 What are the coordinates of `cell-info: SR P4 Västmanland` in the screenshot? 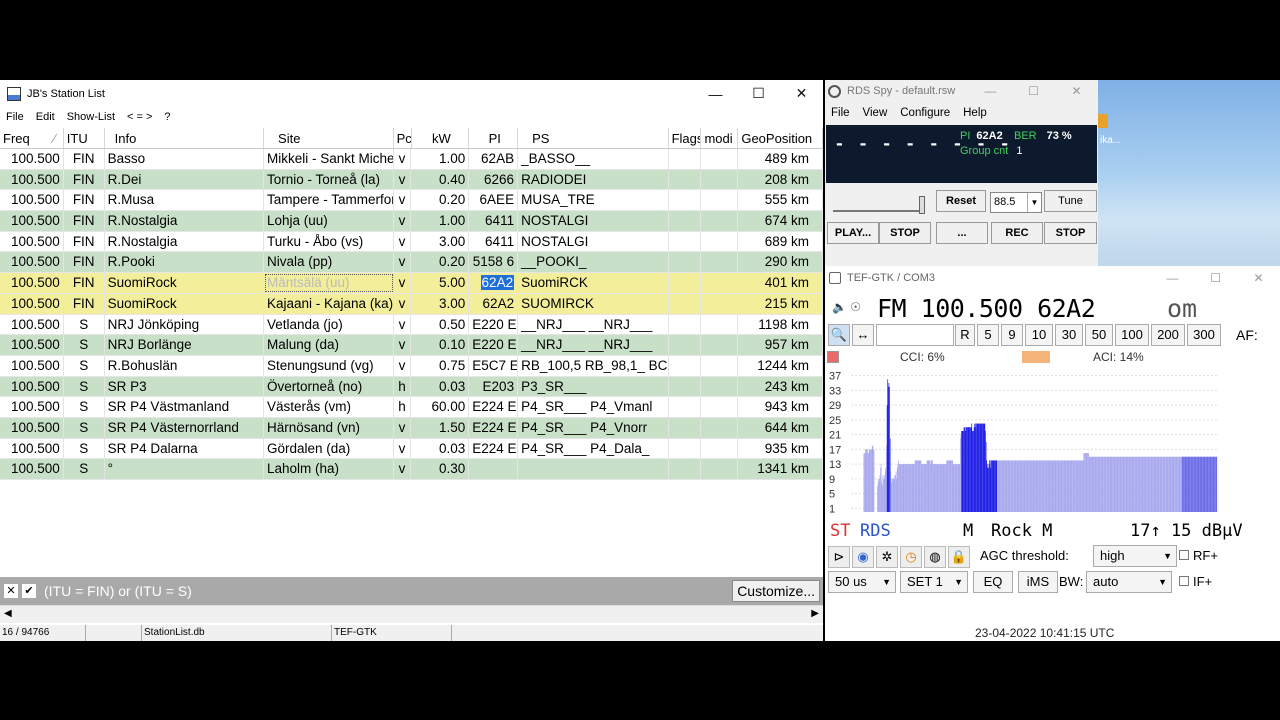 It's located at (184, 407).